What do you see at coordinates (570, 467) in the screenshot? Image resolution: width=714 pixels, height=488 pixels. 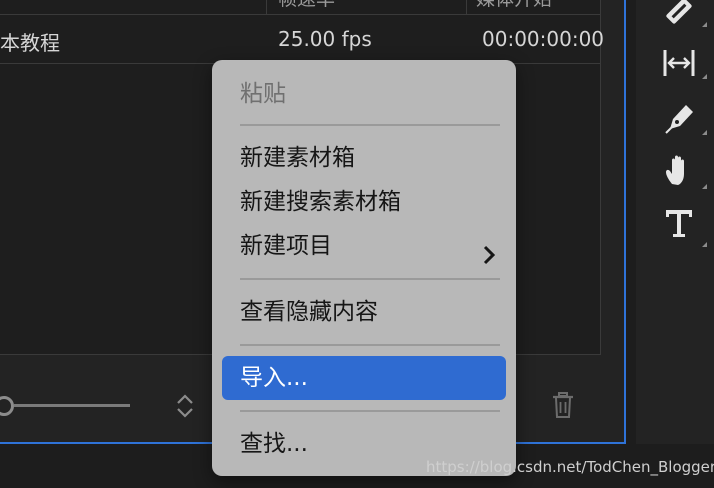 I see `watermark-text: https://blog.csdn.net/TodChen_Blogger` at bounding box center [570, 467].